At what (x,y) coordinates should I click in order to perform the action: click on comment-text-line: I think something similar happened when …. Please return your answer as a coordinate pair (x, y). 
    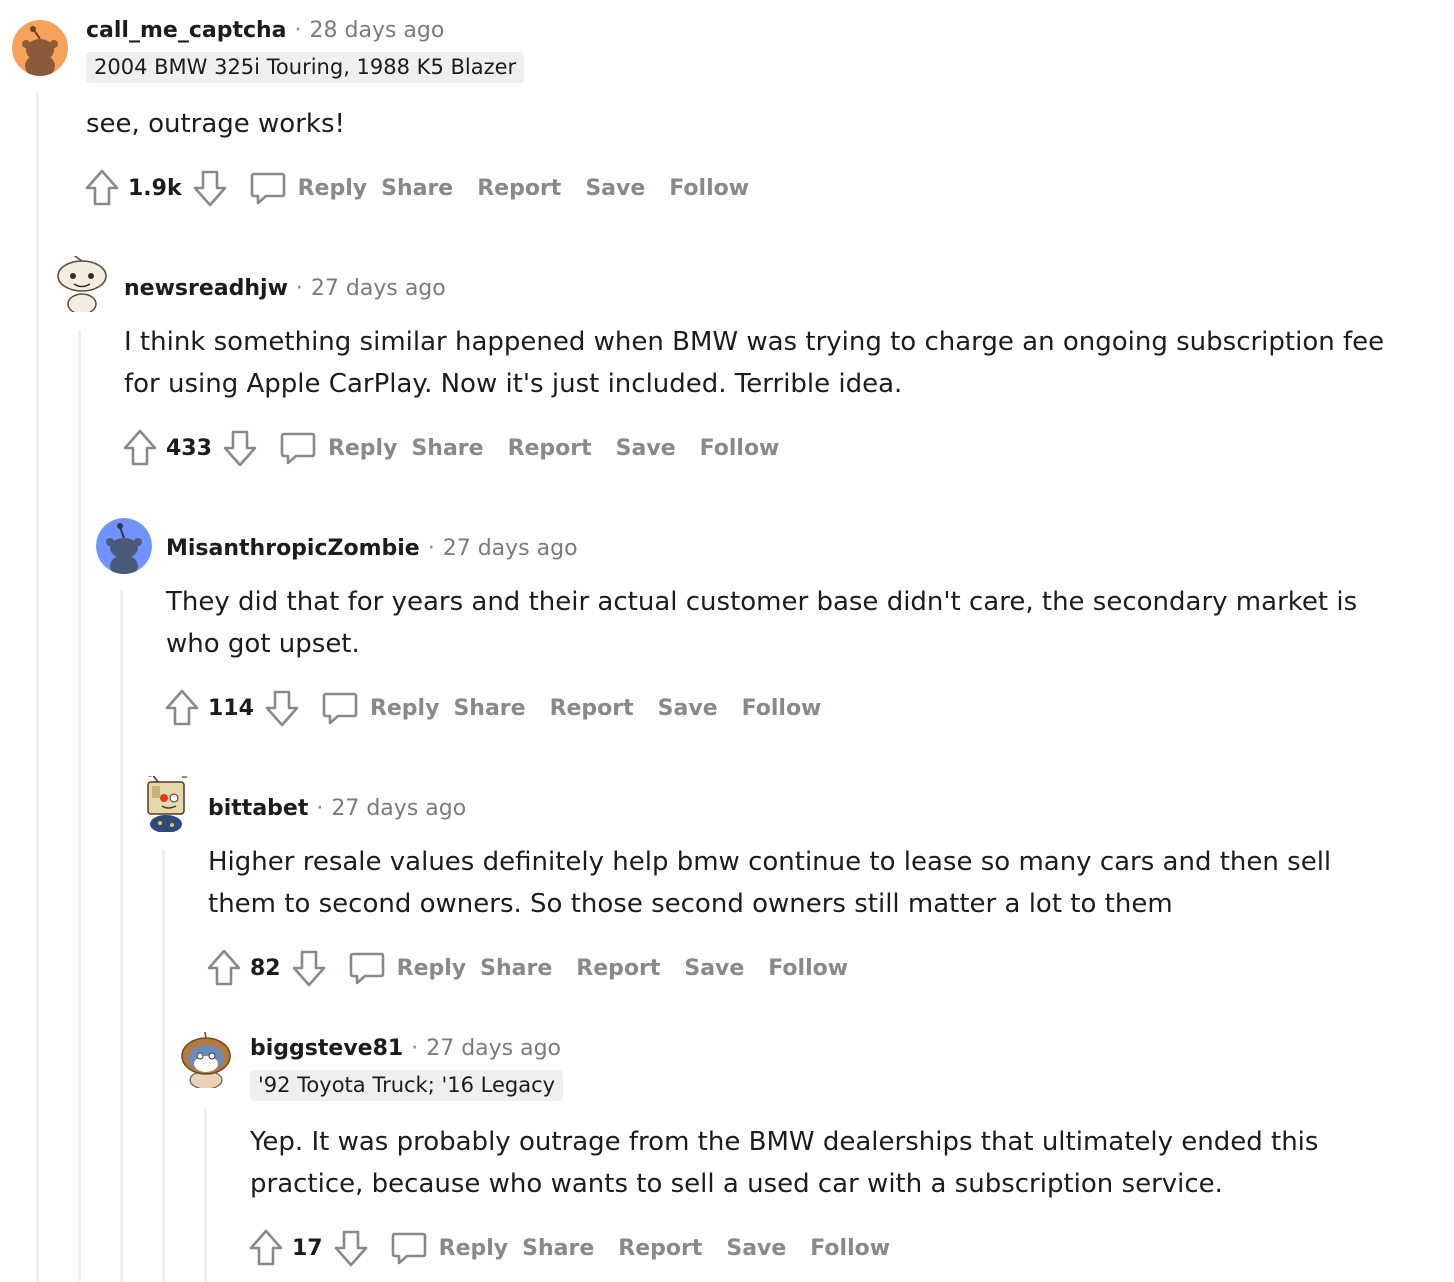
    Looking at the image, I should click on (754, 342).